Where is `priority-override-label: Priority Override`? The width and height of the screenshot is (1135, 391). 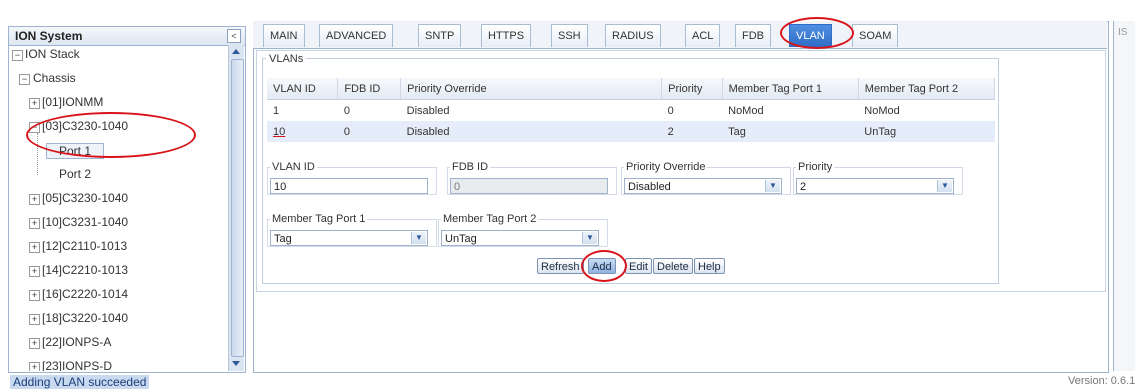
priority-override-label: Priority Override is located at coordinates (666, 167).